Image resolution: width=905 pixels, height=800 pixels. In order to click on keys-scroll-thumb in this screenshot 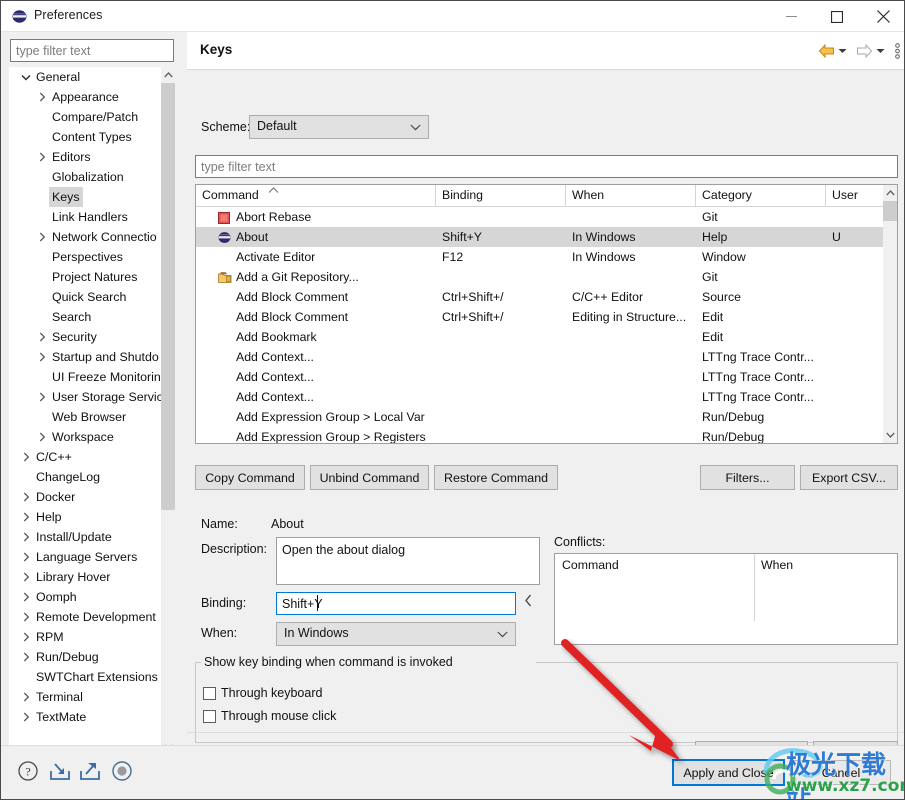, I will do `click(890, 211)`.